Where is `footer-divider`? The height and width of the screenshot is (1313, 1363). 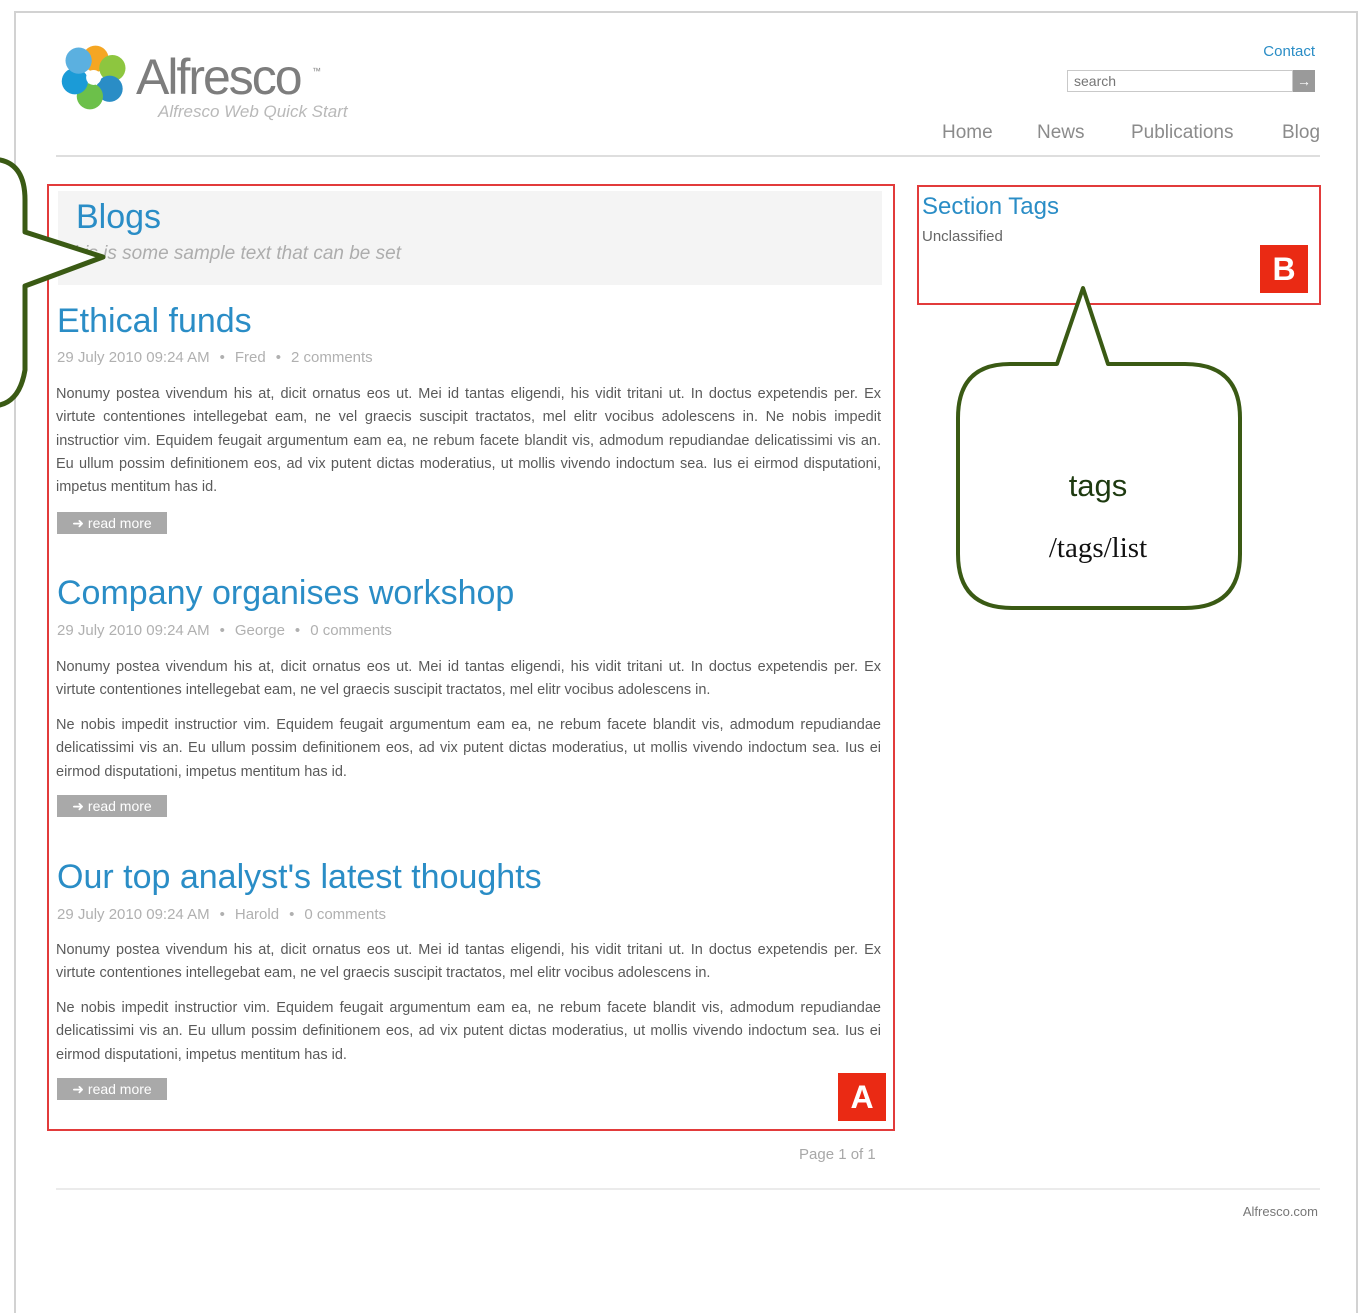 footer-divider is located at coordinates (688, 1189).